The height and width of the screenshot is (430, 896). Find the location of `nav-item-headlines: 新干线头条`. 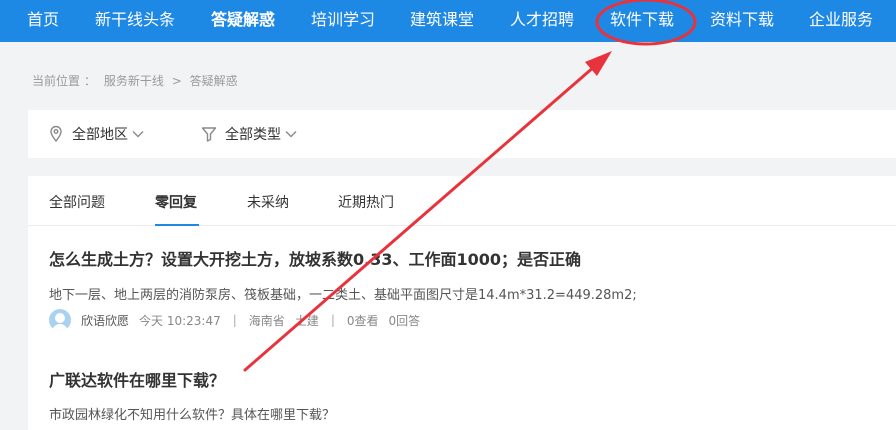

nav-item-headlines: 新干线头条 is located at coordinates (135, 21).